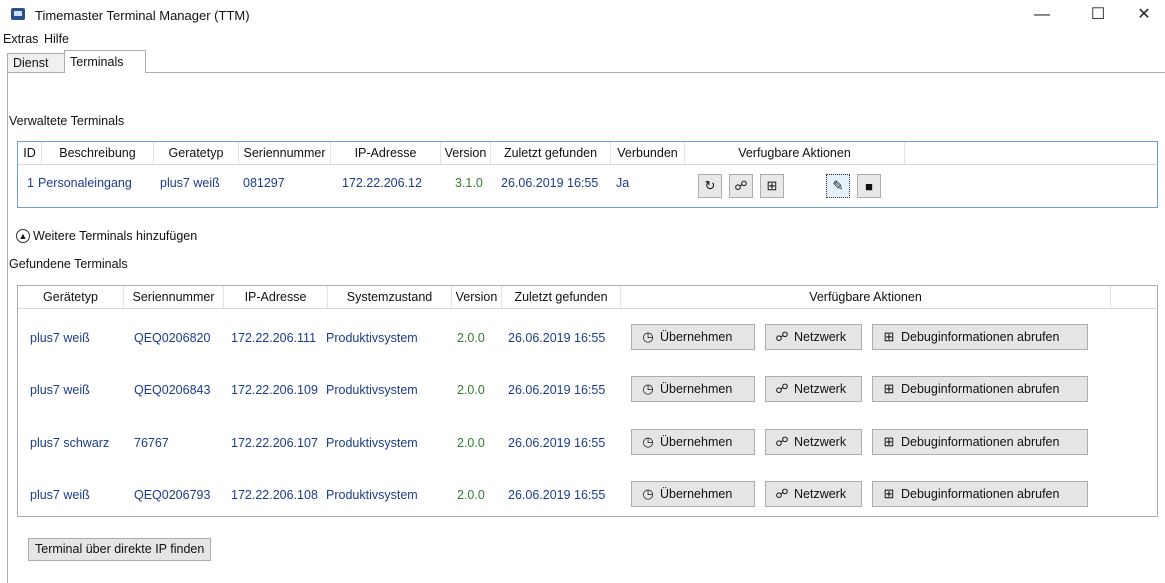 The image size is (1165, 583). Describe the element at coordinates (623, 183) in the screenshot. I see `cell-verbunden: Ja` at that location.